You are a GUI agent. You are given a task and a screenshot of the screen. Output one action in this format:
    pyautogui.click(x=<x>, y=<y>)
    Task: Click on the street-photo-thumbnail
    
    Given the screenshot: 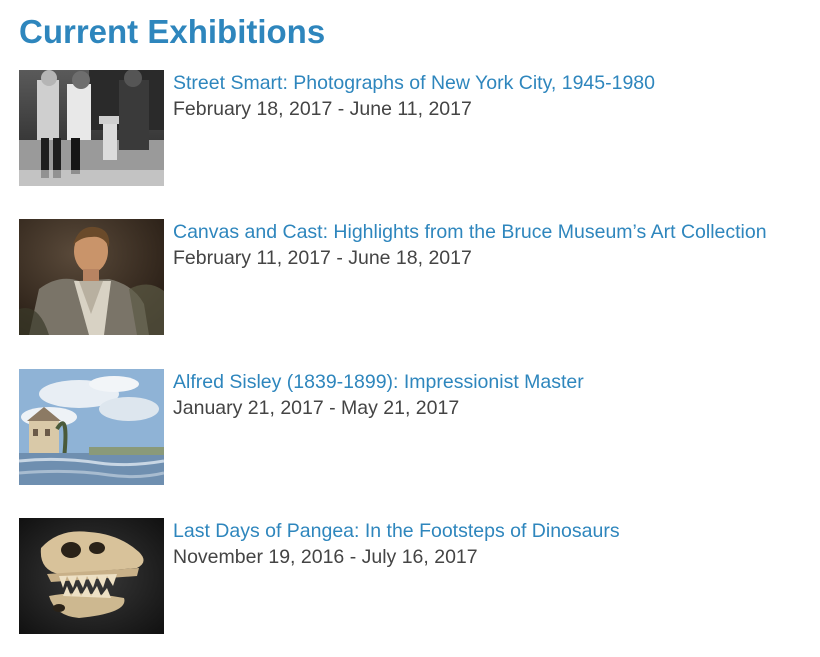 What is the action you would take?
    pyautogui.click(x=91, y=128)
    